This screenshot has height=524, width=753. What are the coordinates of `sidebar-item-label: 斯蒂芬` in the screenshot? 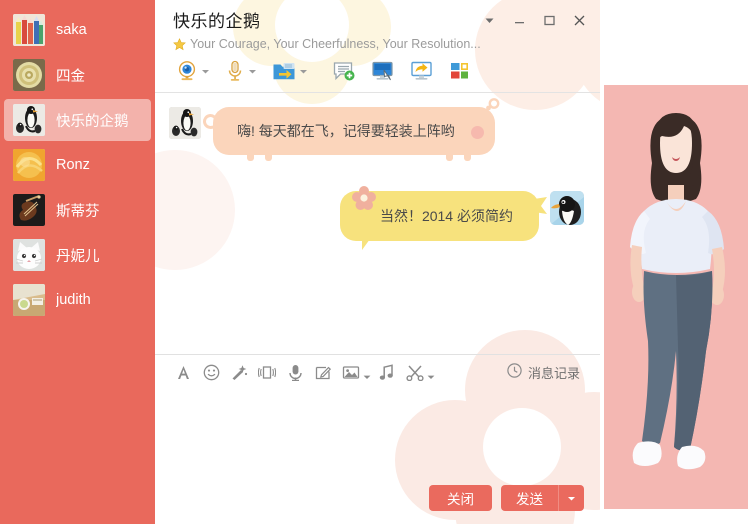 It's located at (78, 211).